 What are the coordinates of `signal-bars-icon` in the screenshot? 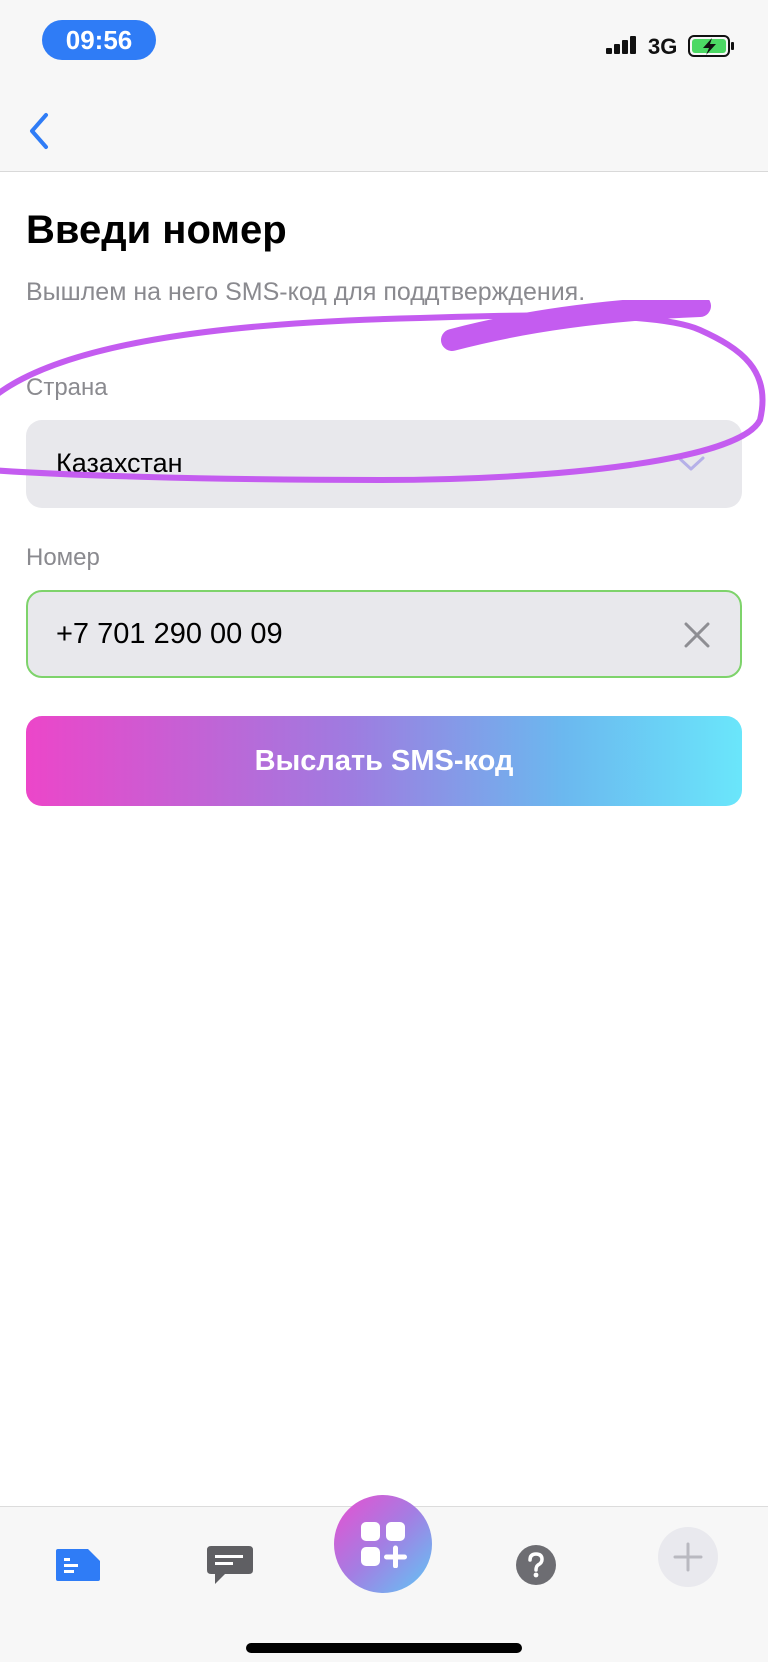 It's located at (621, 45).